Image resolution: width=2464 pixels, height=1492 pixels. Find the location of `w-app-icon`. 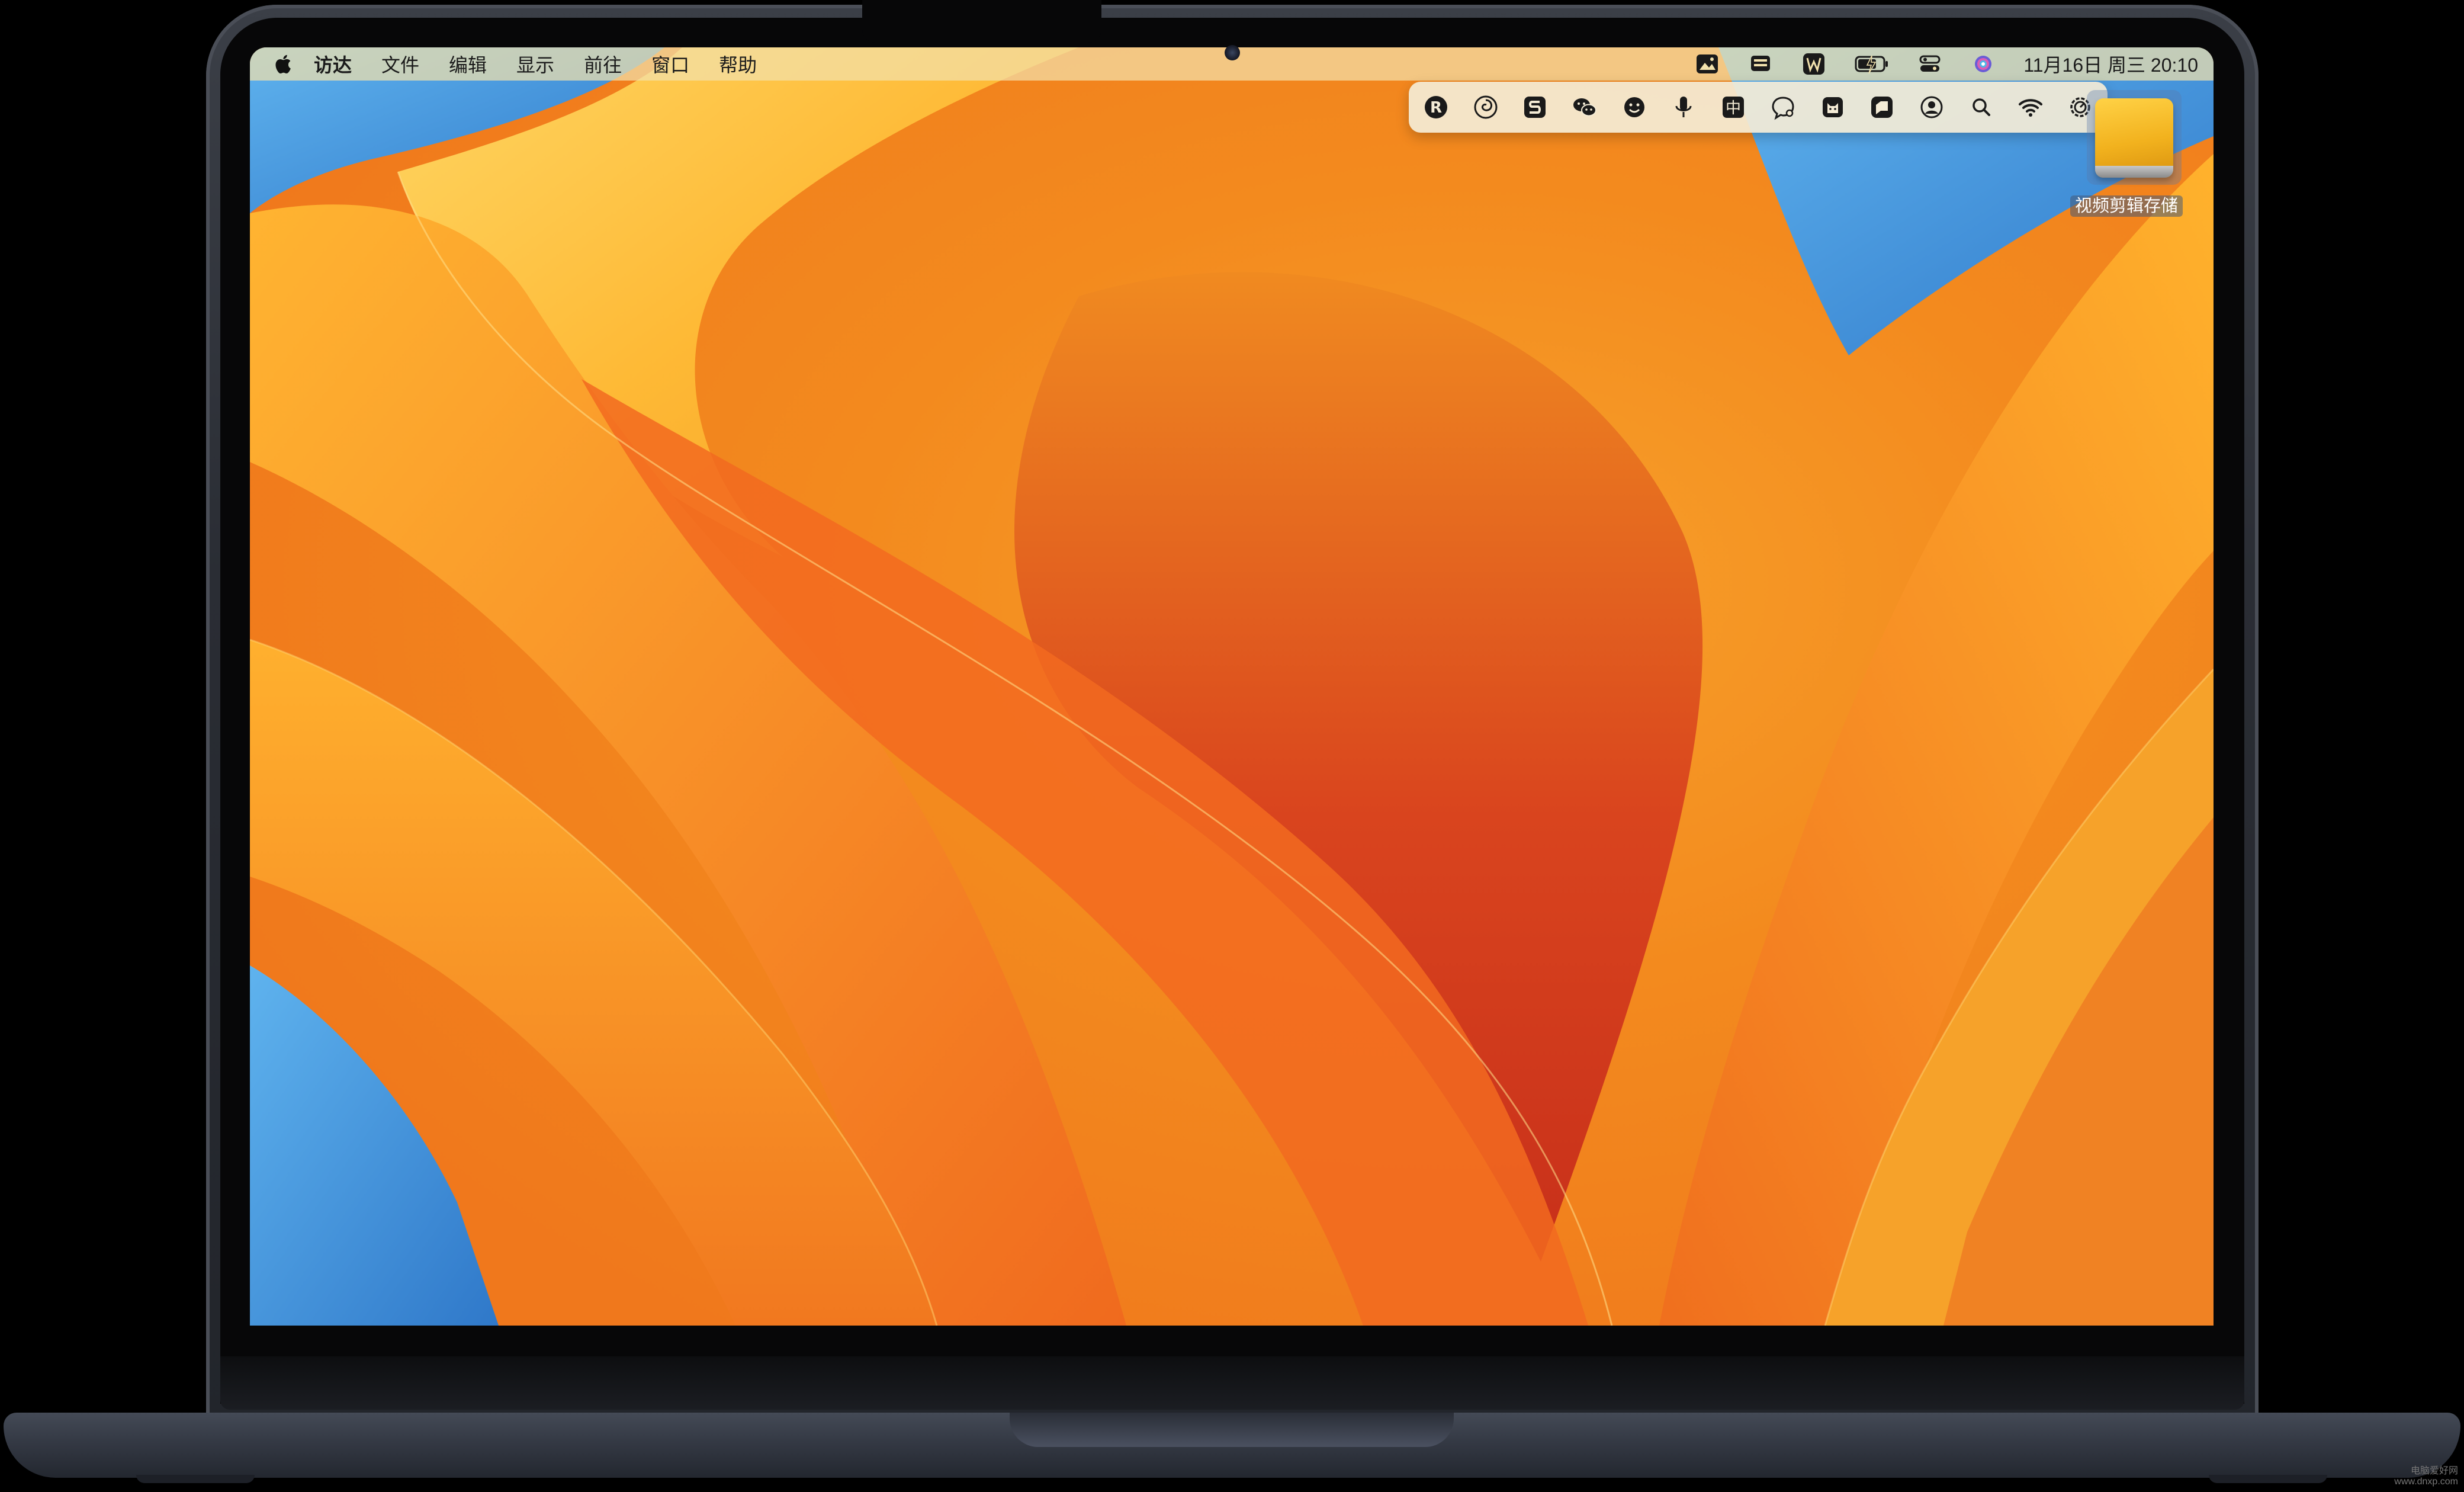

w-app-icon is located at coordinates (1814, 64).